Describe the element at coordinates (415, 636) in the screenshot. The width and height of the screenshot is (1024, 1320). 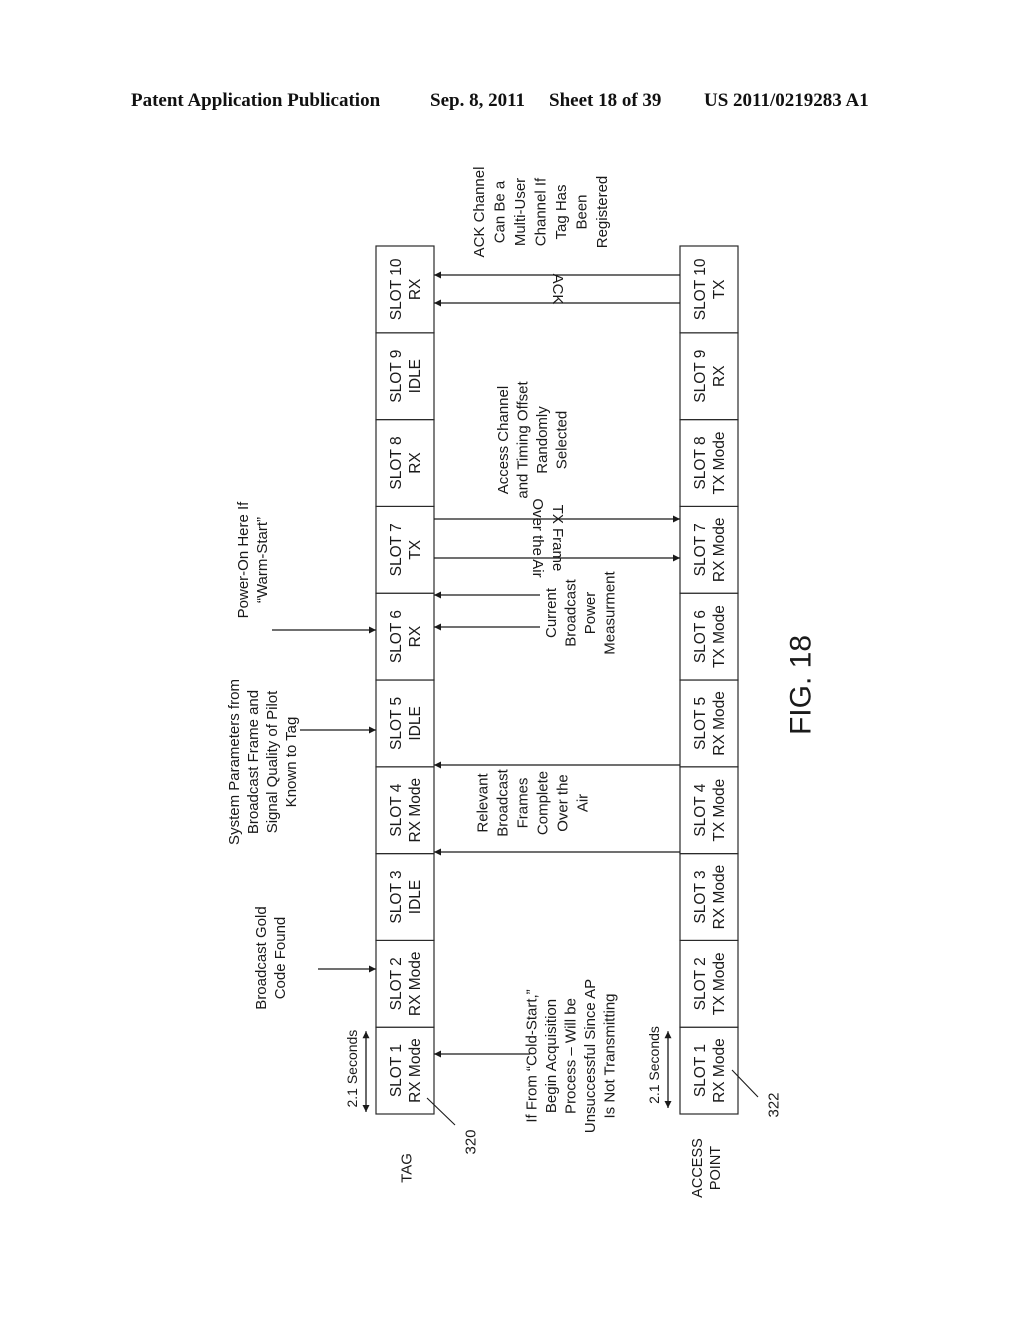
I see `tag-slot-label-line: RX` at that location.